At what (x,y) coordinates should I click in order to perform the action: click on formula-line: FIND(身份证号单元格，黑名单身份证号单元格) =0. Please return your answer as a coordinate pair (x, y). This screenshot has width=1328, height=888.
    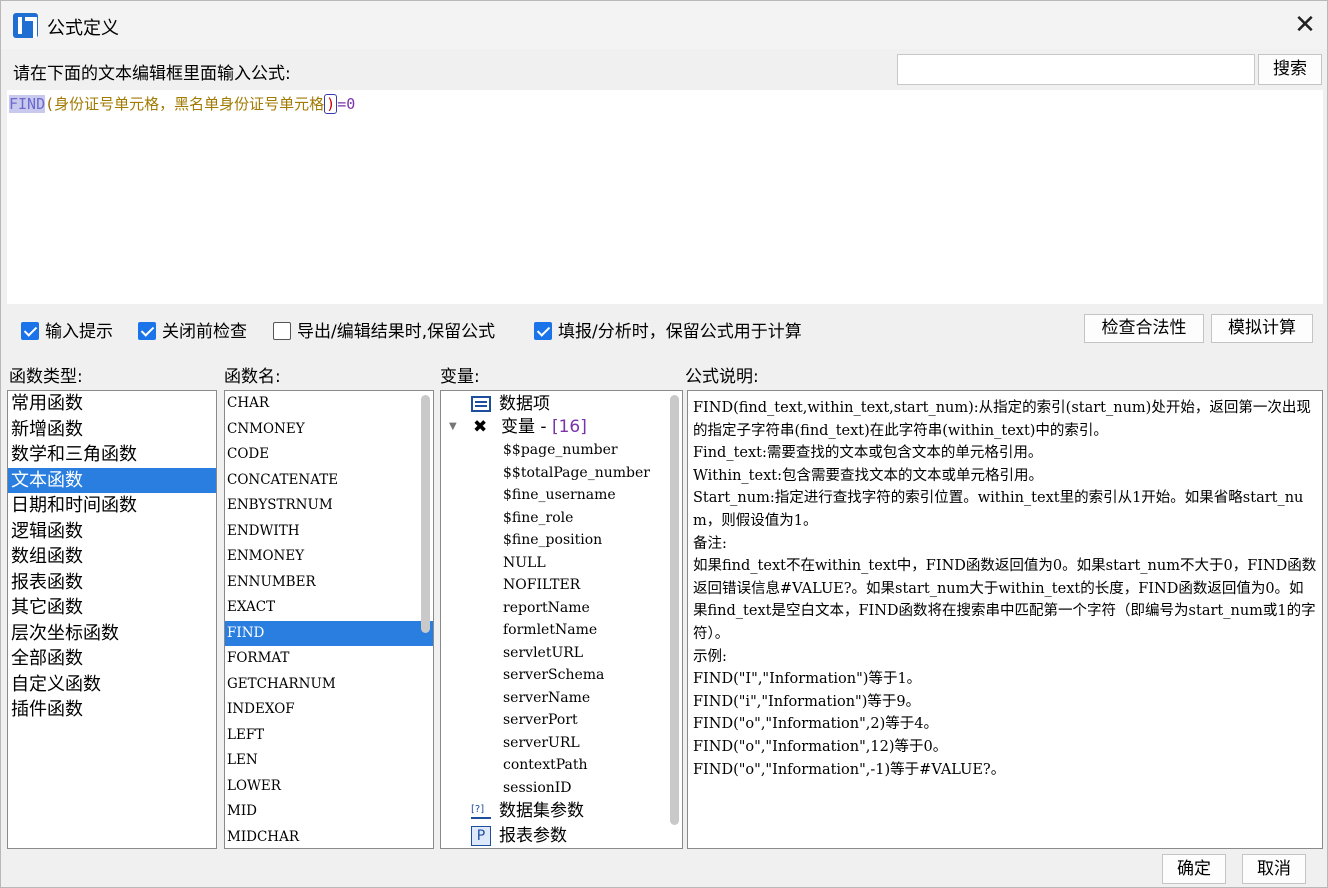
    Looking at the image, I should click on (182, 103).